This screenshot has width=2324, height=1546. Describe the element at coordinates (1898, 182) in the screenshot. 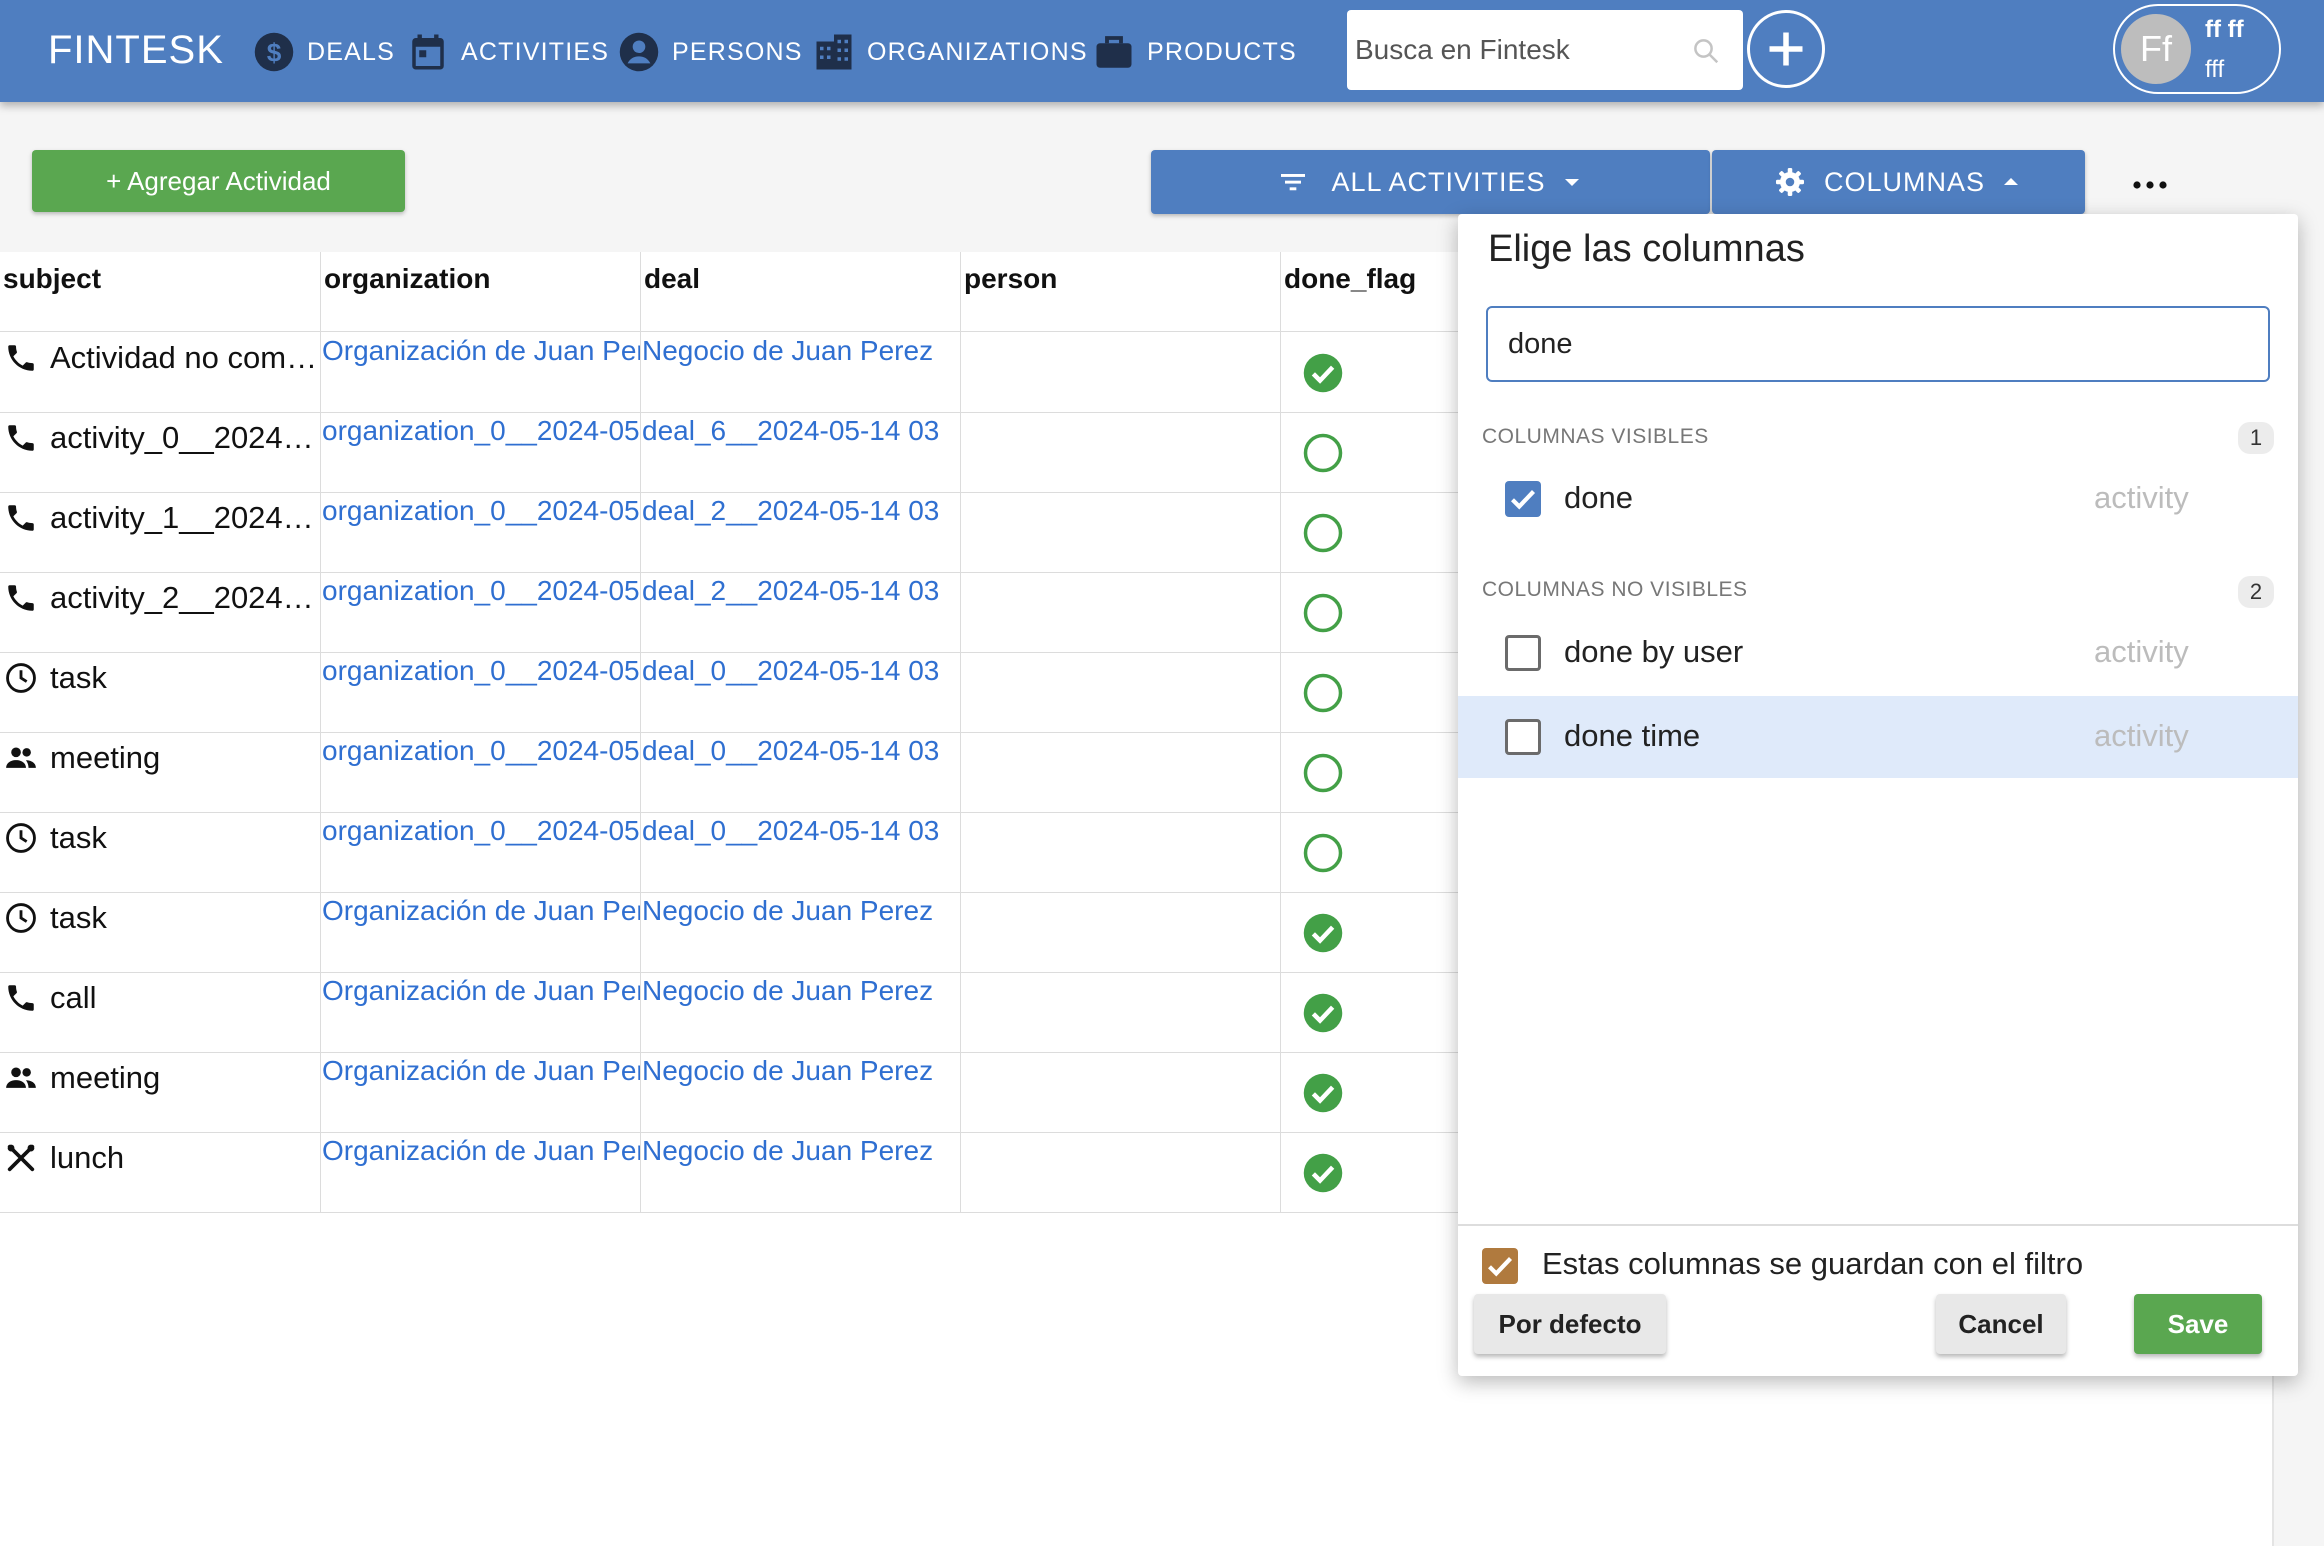

I see `columns-button: COLUMNAS` at that location.